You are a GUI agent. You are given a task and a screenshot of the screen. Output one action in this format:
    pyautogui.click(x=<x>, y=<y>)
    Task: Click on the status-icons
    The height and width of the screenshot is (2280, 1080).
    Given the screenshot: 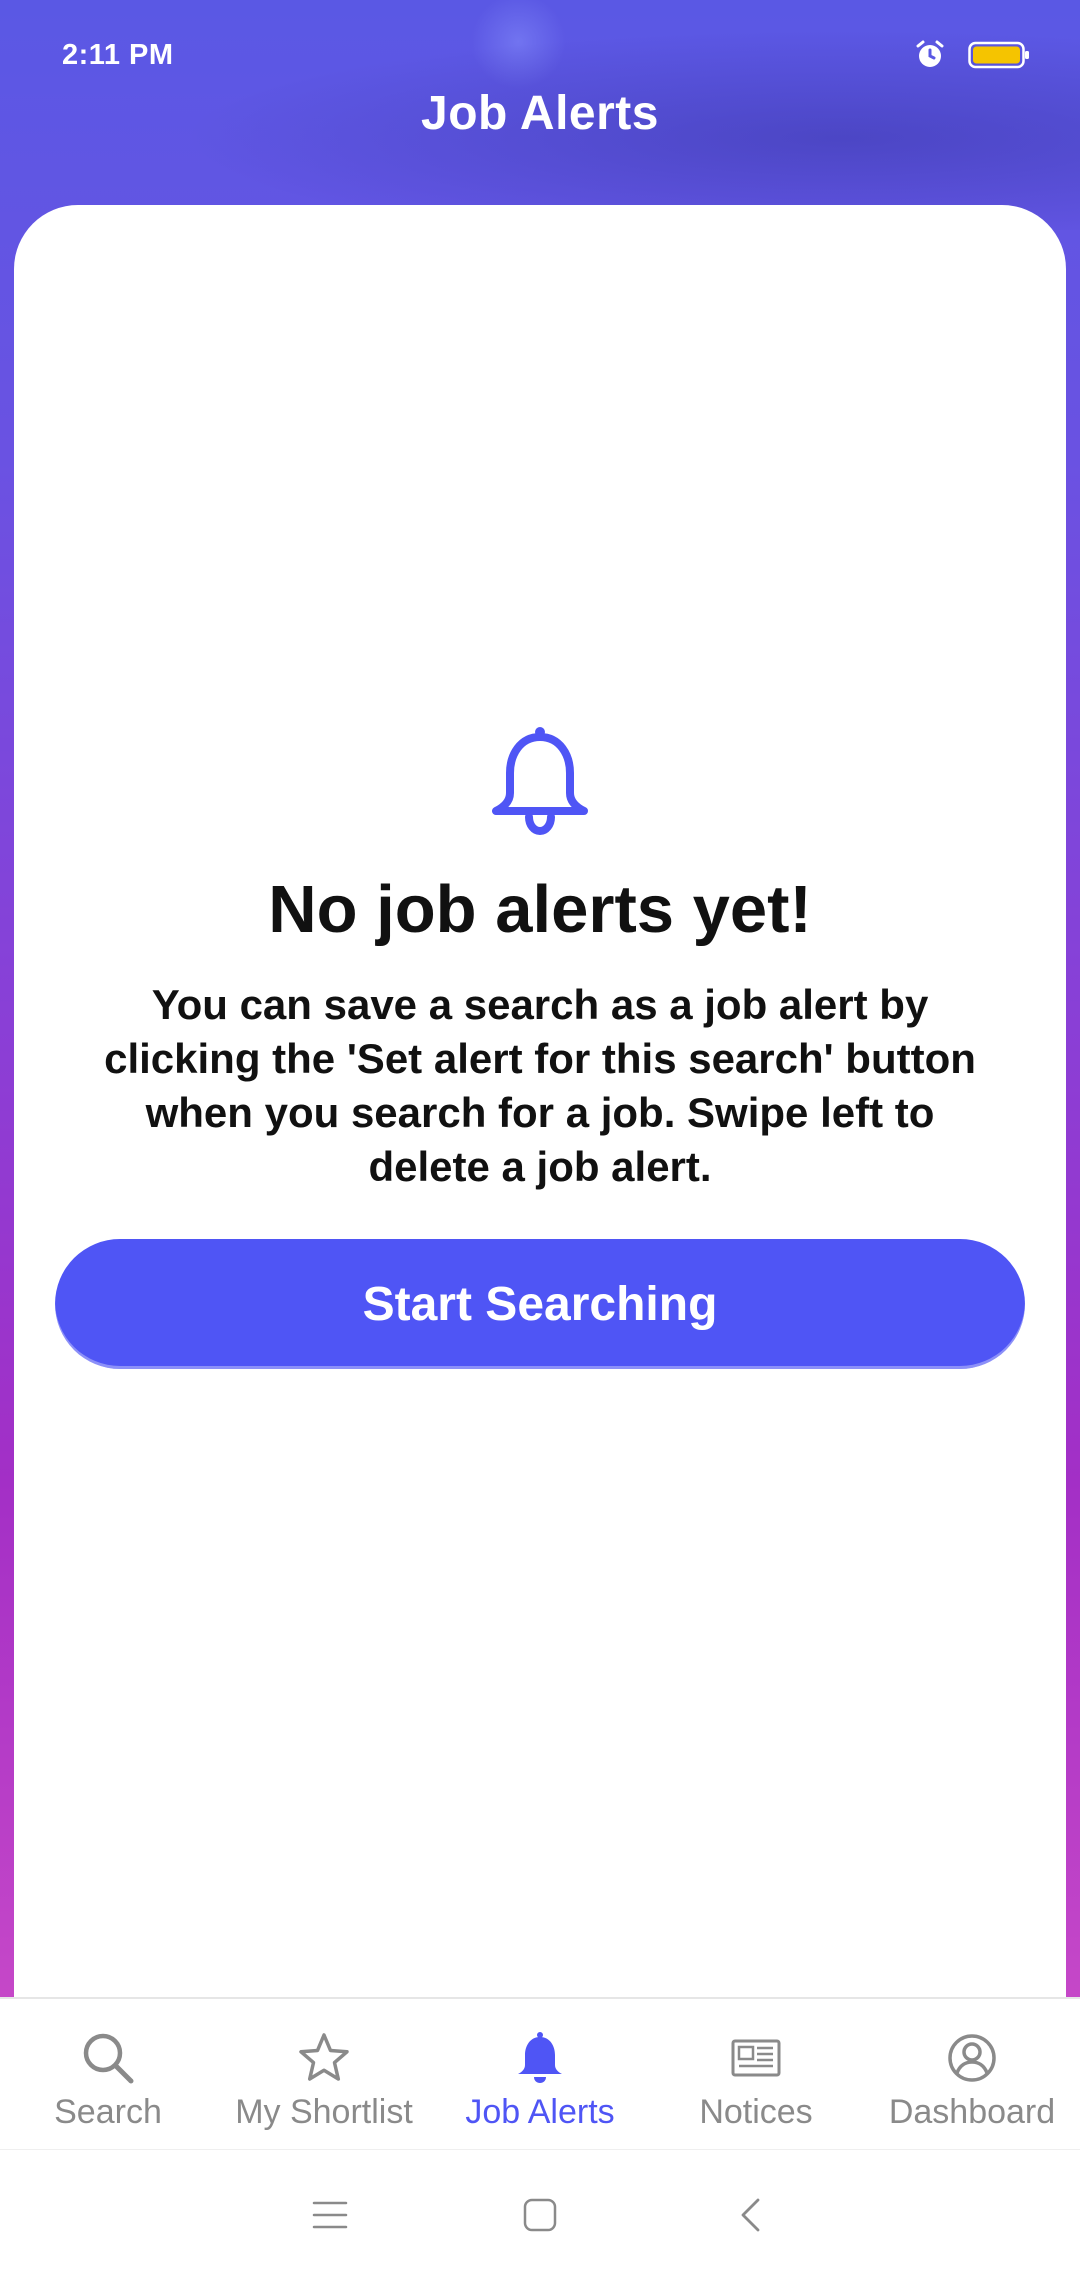 What is the action you would take?
    pyautogui.click(x=972, y=55)
    